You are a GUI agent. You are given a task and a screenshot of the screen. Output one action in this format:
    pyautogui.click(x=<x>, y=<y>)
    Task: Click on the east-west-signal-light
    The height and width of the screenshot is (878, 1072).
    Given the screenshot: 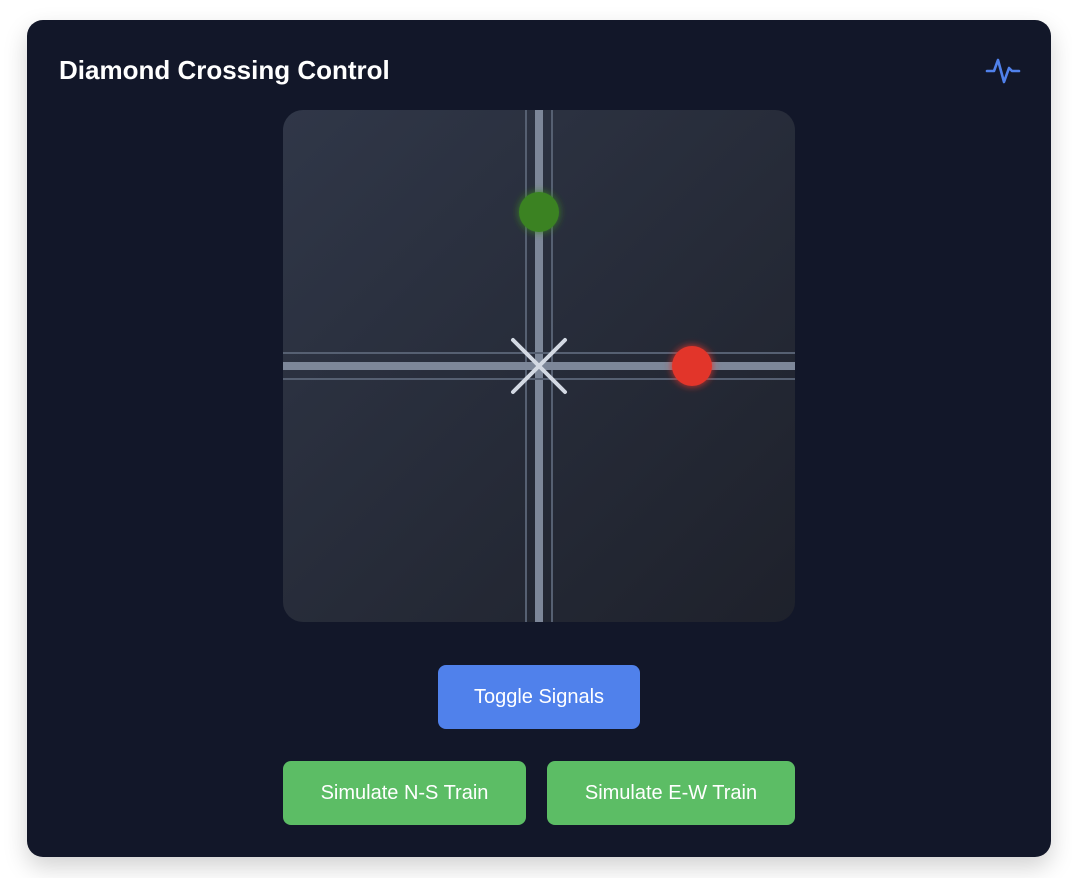 What is the action you would take?
    pyautogui.click(x=692, y=366)
    